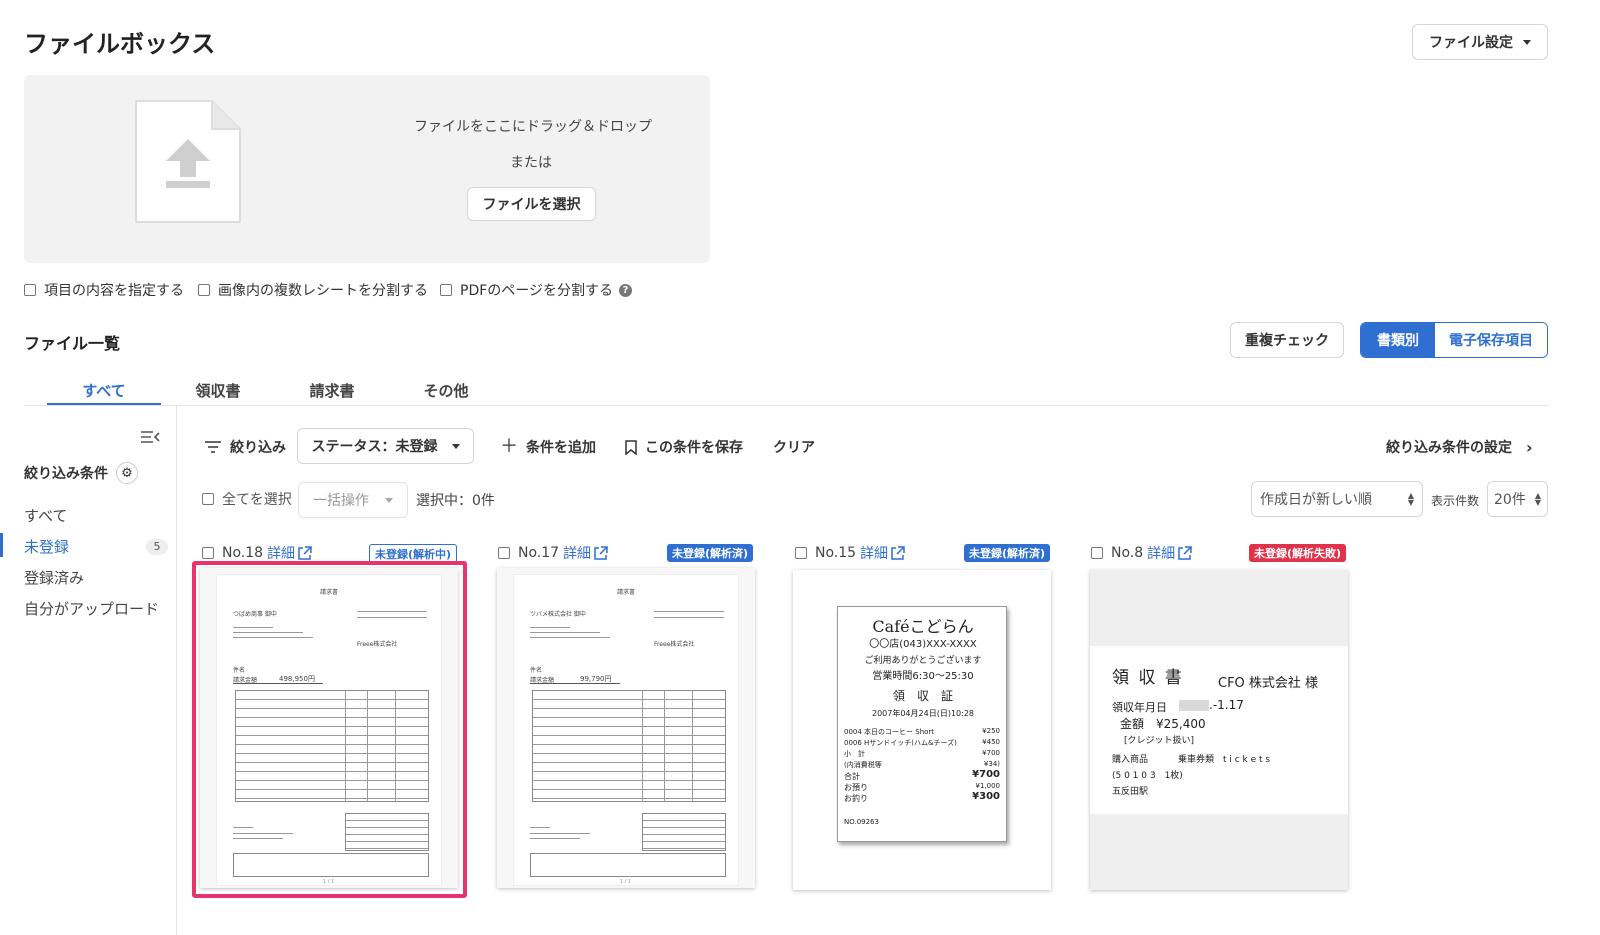 Image resolution: width=1600 pixels, height=935 pixels. What do you see at coordinates (923, 676) in the screenshot?
I see `receipt-hours: 営業時間6:30〜25:30` at bounding box center [923, 676].